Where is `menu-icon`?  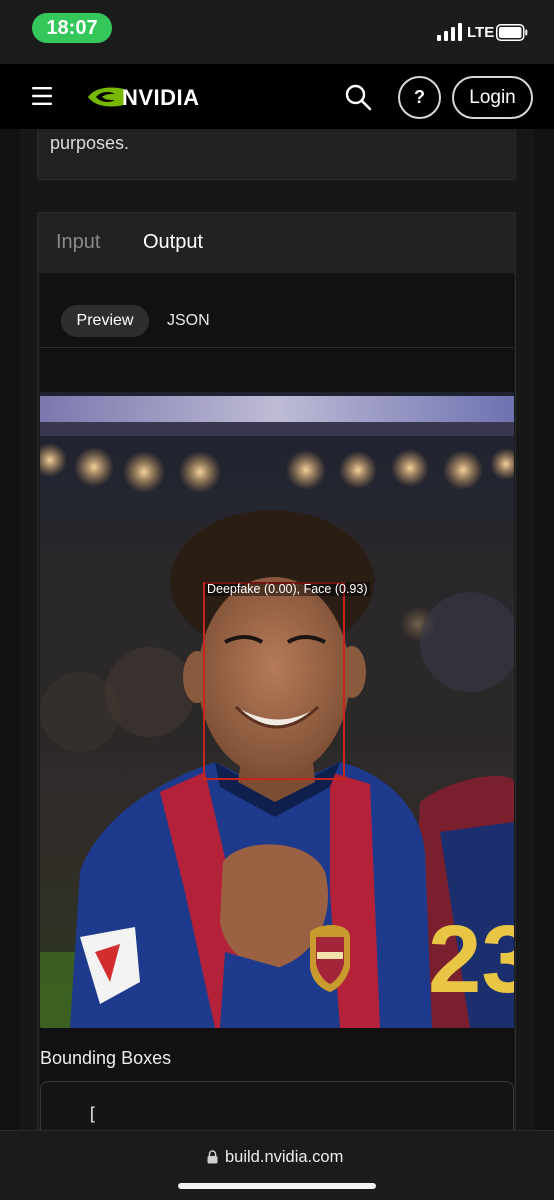 menu-icon is located at coordinates (42, 96).